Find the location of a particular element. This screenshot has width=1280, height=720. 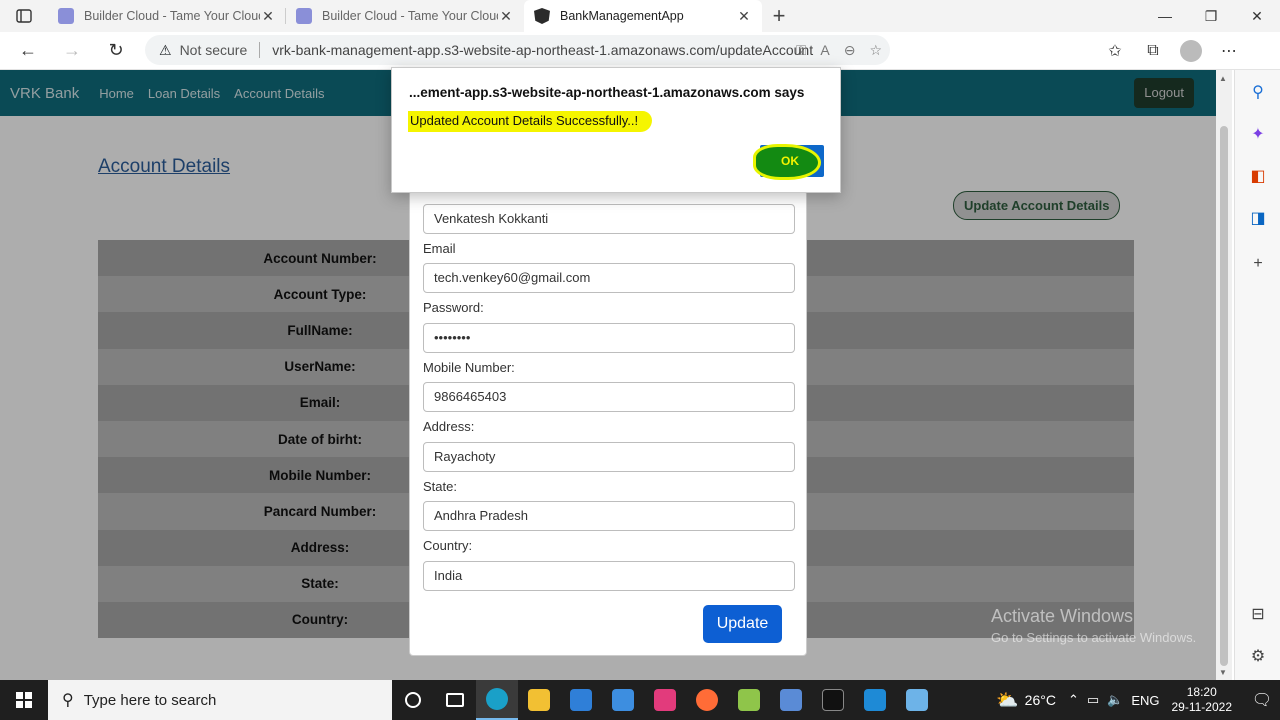

taskbar-apps is located at coordinates (665, 700).